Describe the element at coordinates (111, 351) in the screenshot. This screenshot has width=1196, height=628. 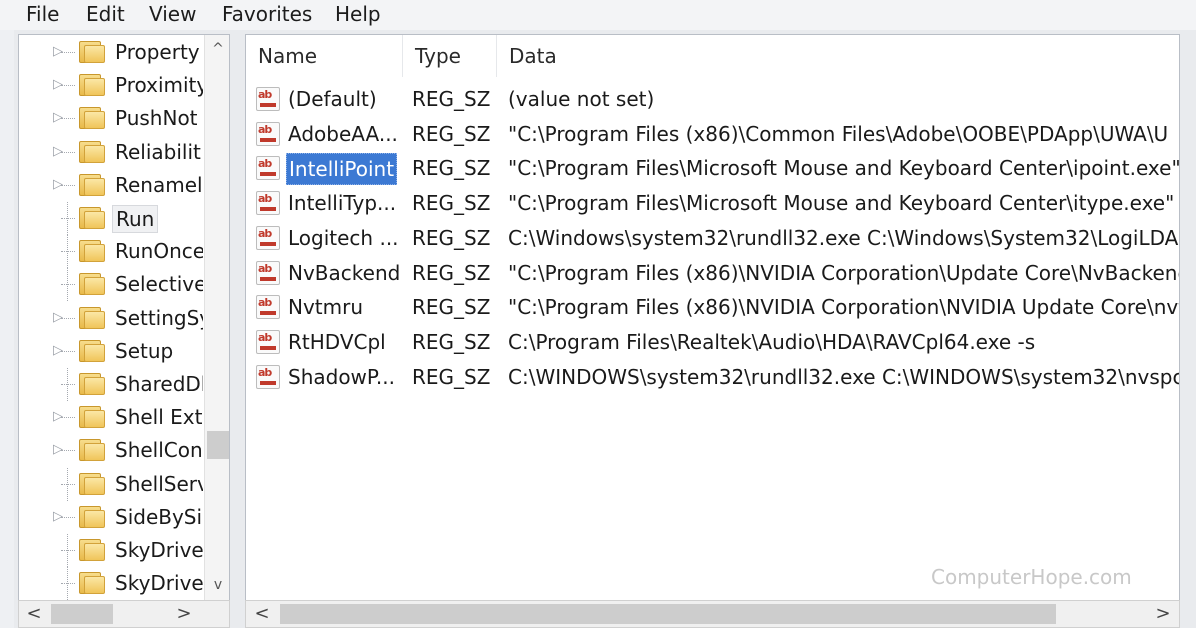
I see `tree-item: ▷ Setup` at that location.